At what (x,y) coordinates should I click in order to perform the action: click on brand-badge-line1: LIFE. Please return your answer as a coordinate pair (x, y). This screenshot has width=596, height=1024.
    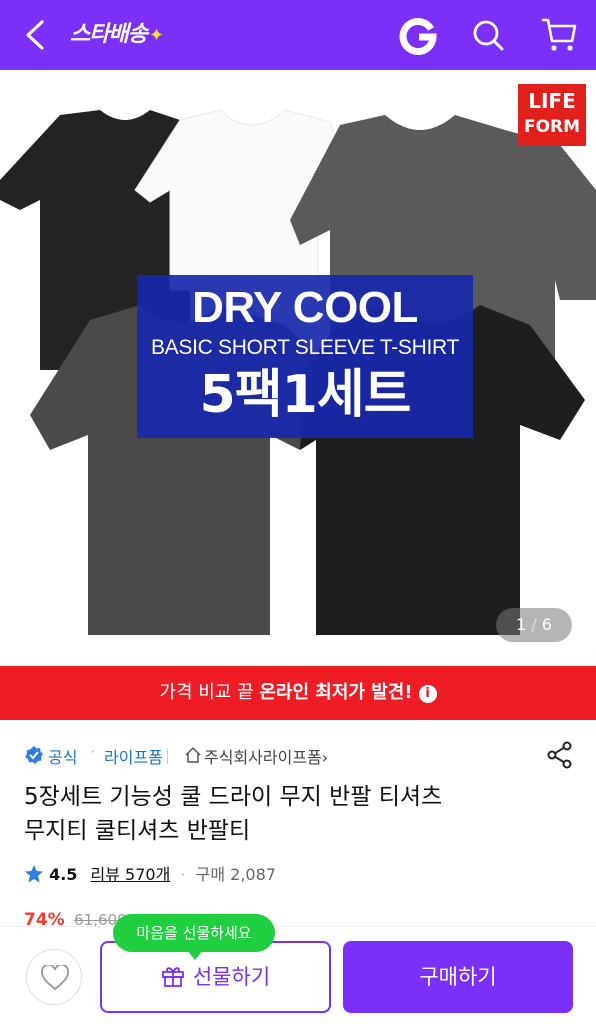
    Looking at the image, I should click on (552, 101).